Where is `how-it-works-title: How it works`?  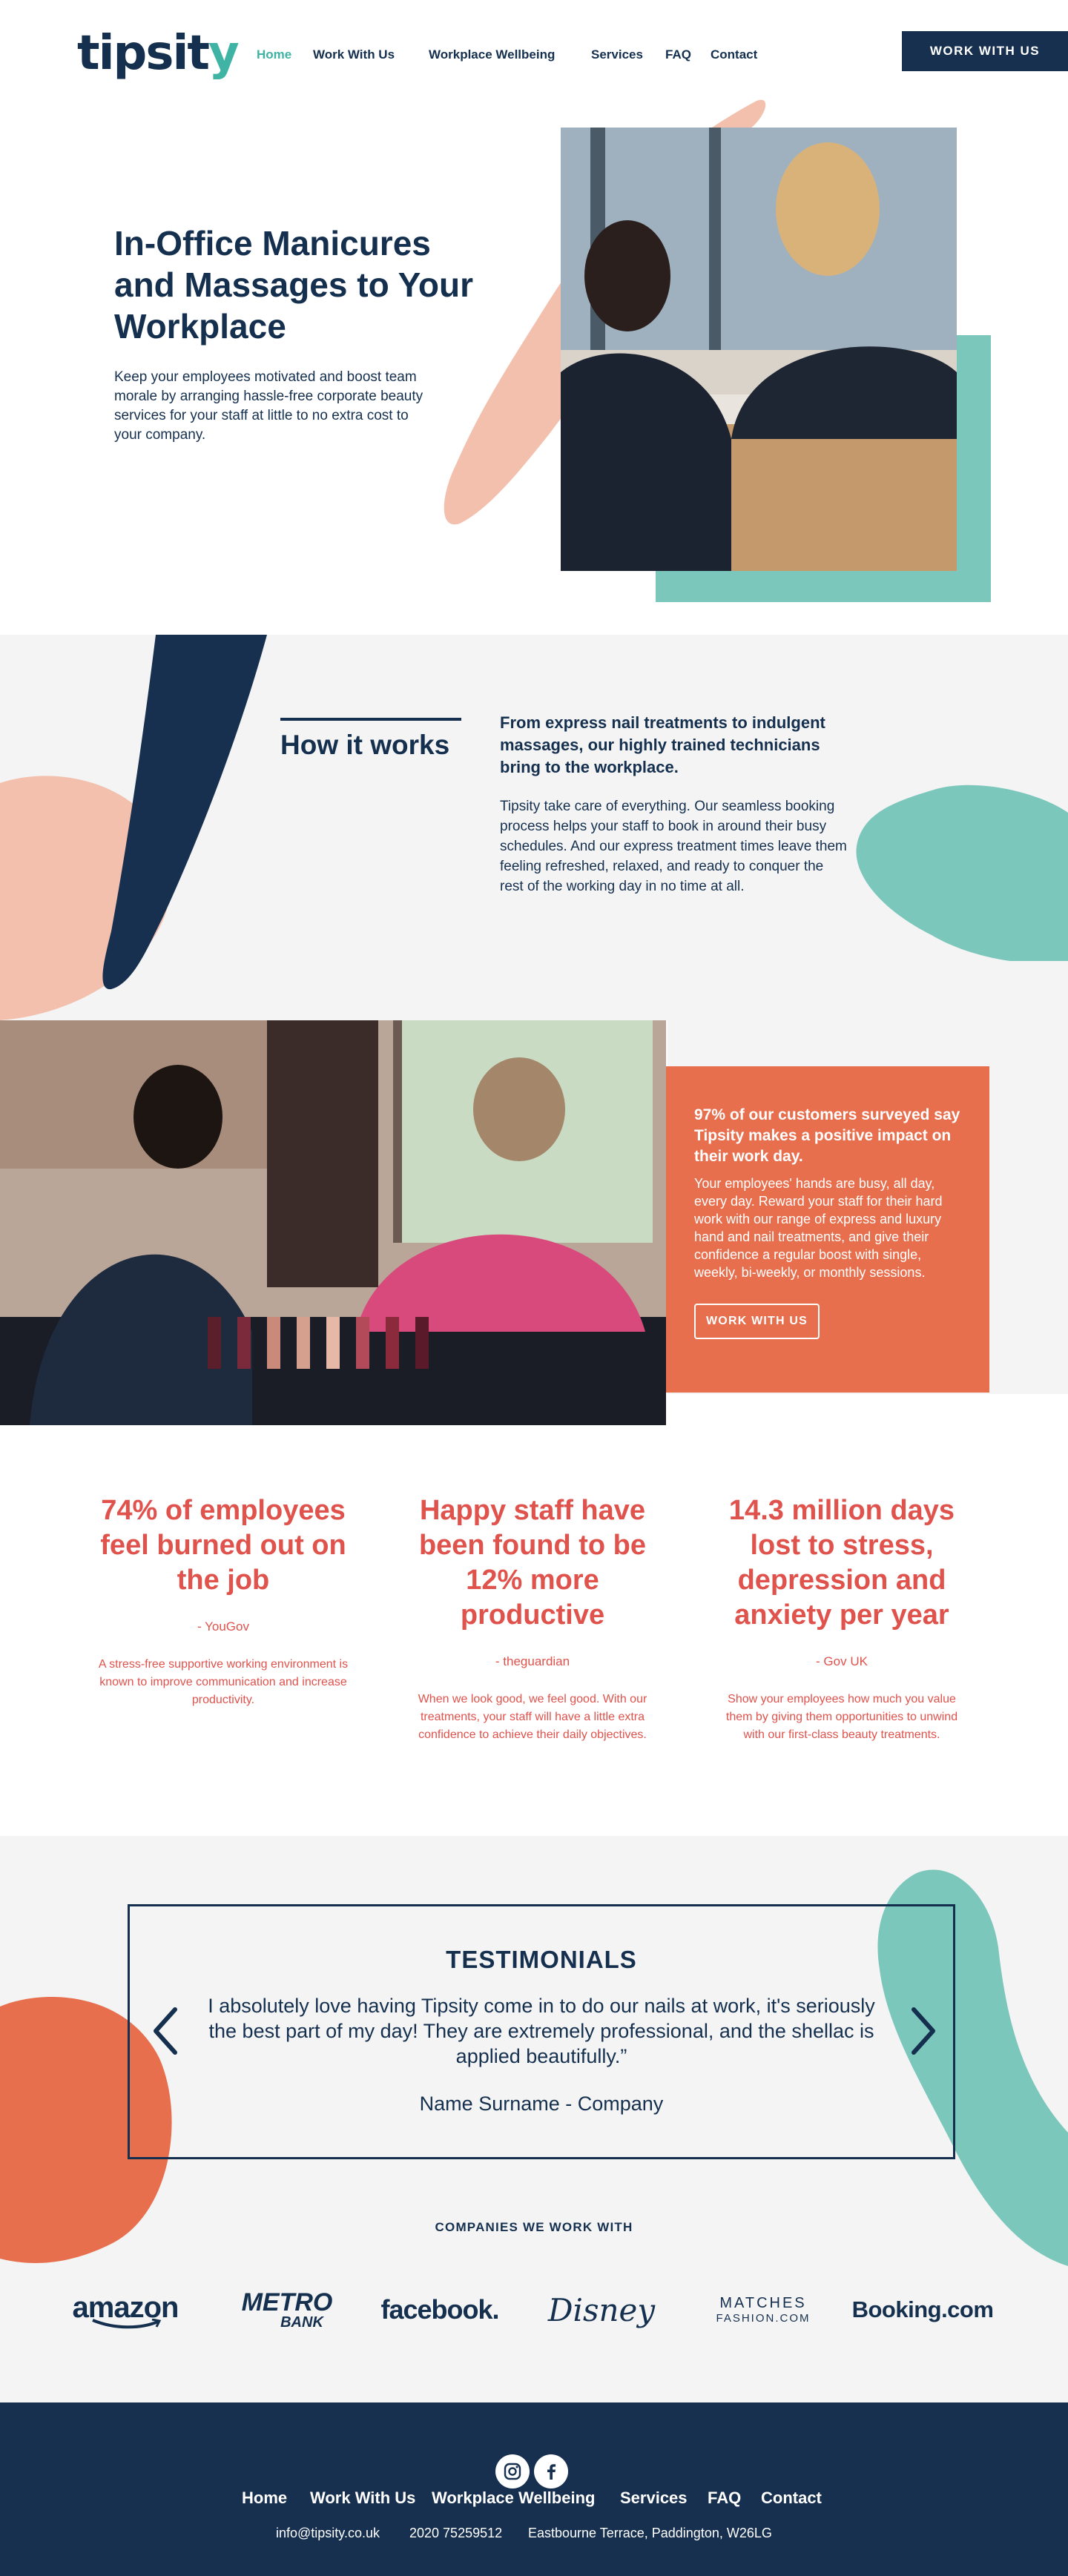
how-it-works-title: How it works is located at coordinates (365, 745).